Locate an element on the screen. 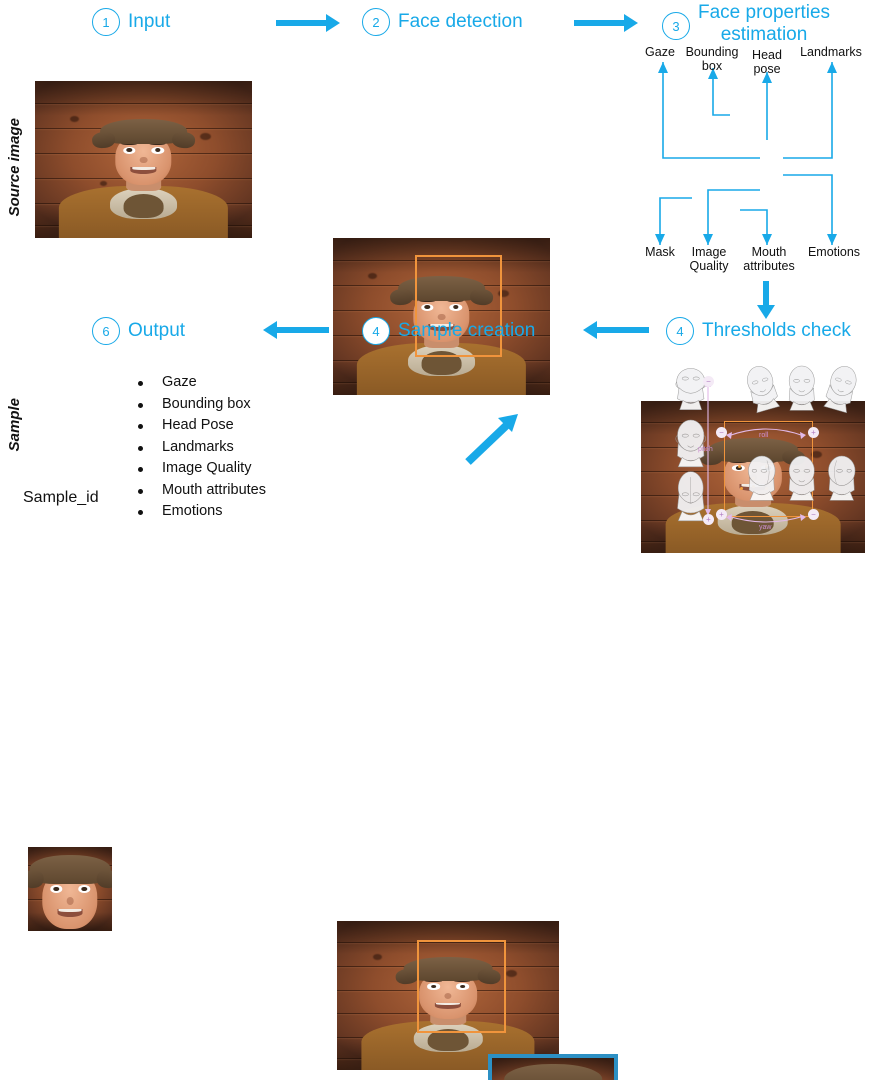  step-3-number: 3 is located at coordinates (676, 26).